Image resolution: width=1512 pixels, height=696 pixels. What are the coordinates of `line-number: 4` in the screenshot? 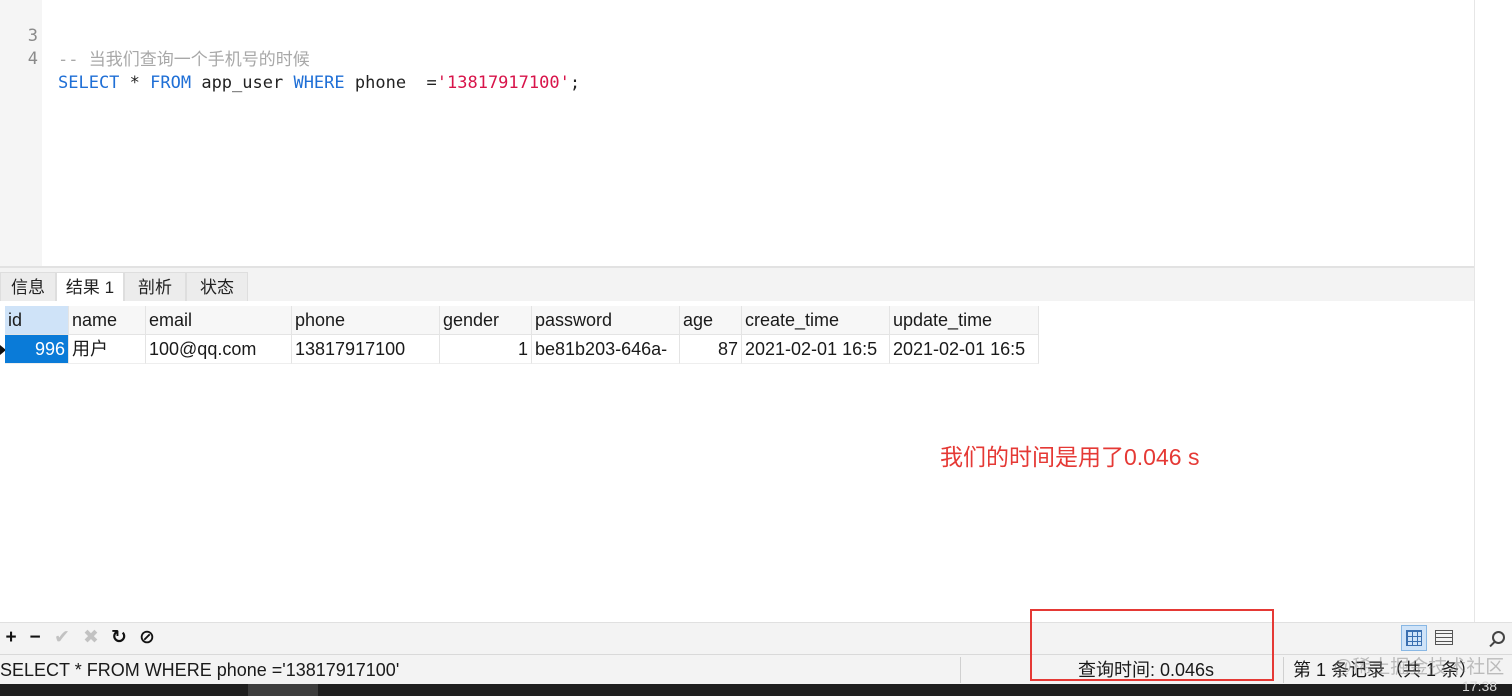 It's located at (32, 59).